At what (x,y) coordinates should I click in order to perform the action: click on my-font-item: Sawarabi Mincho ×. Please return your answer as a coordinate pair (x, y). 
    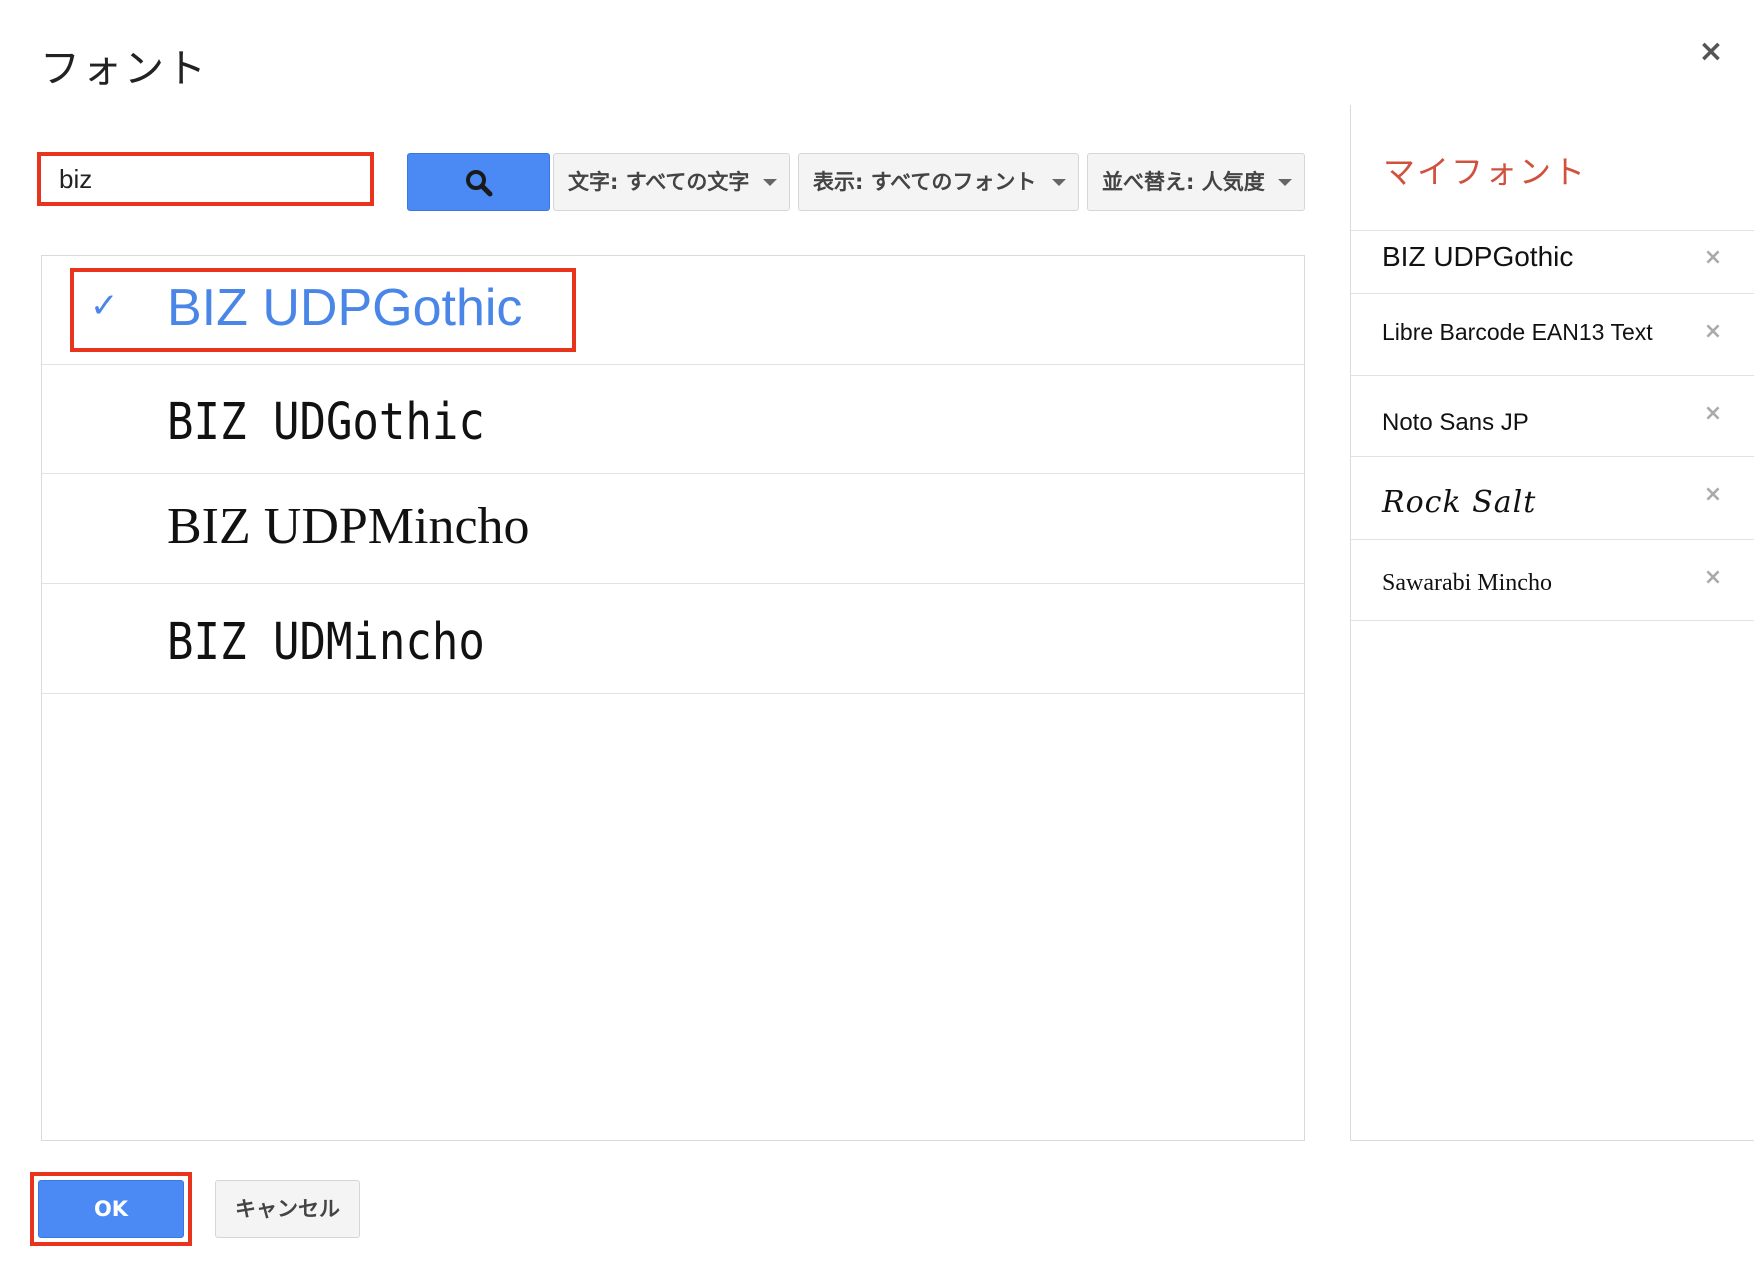
    Looking at the image, I should click on (1552, 580).